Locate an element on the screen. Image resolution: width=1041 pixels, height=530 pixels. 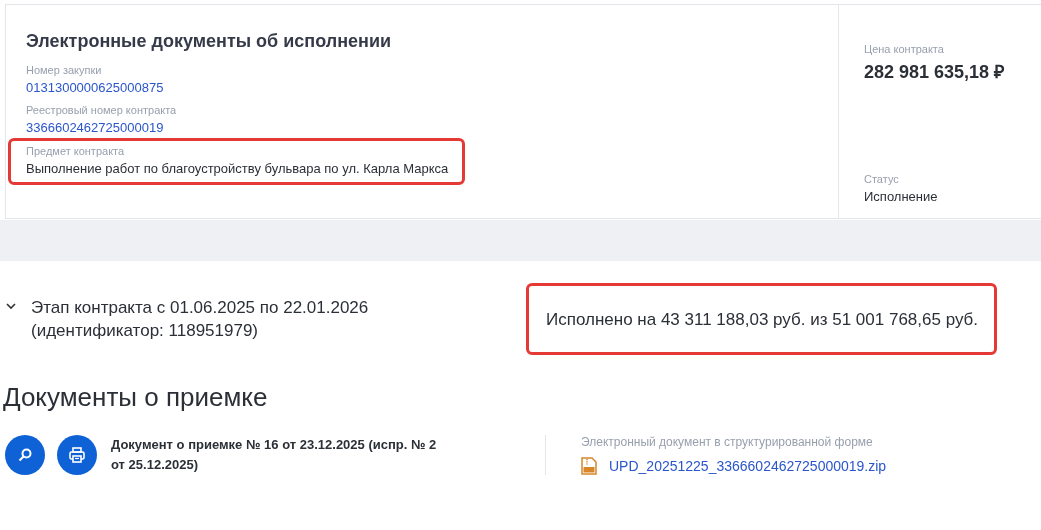
stage-title: Этап контракта с 01.06.2025 по 22.01.2026 (идентификатор: 118951979) is located at coordinates (200, 319).